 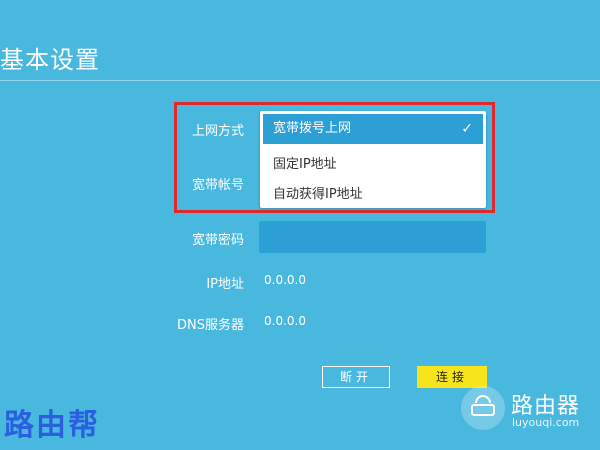 What do you see at coordinates (285, 321) in the screenshot?
I see `dns-value: 0.0.0.0` at bounding box center [285, 321].